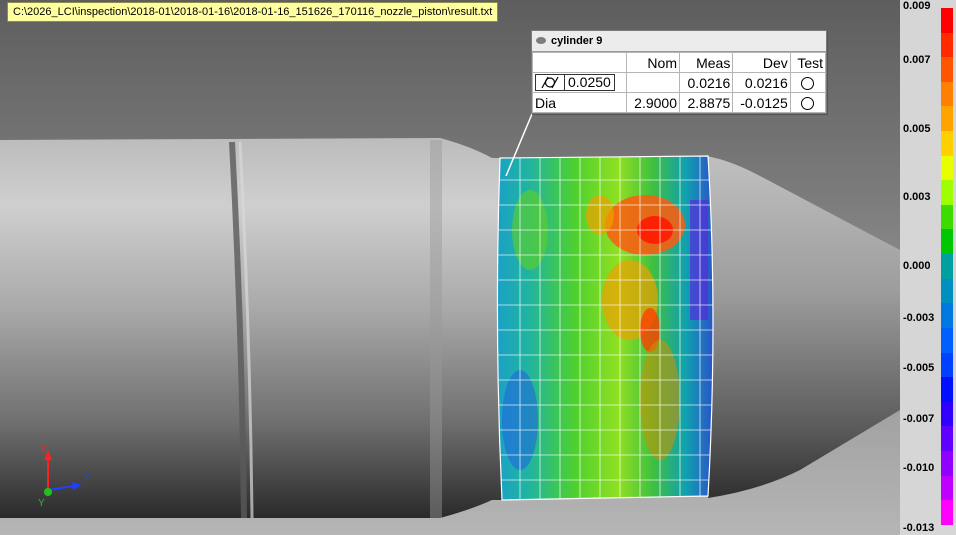 Image resolution: width=956 pixels, height=535 pixels. Describe the element at coordinates (803, 327) in the screenshot. I see `nozzle-cone` at that location.